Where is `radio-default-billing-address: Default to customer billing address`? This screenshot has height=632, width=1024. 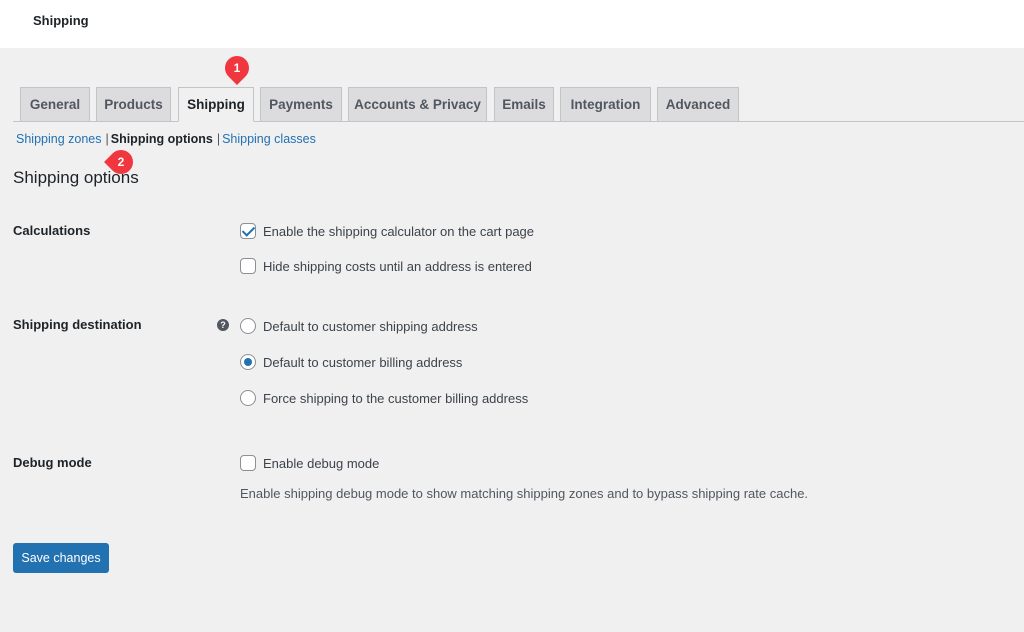
radio-default-billing-address: Default to customer billing address is located at coordinates (351, 362).